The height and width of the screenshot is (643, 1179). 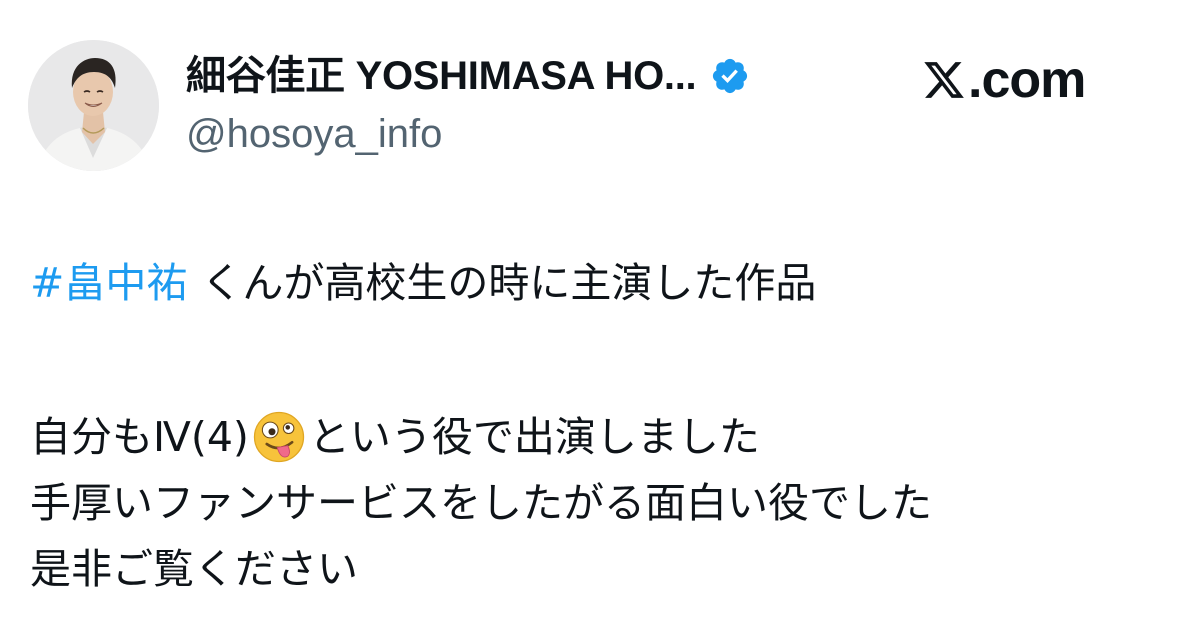 I want to click on author-handle: @hosoya_info, so click(x=314, y=134).